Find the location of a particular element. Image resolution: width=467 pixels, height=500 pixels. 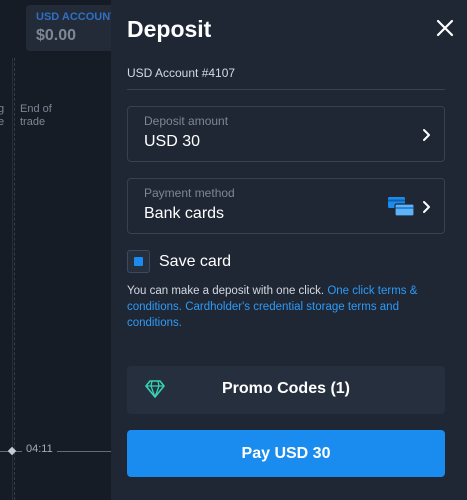

account-balance: $0.00 is located at coordinates (56, 35).